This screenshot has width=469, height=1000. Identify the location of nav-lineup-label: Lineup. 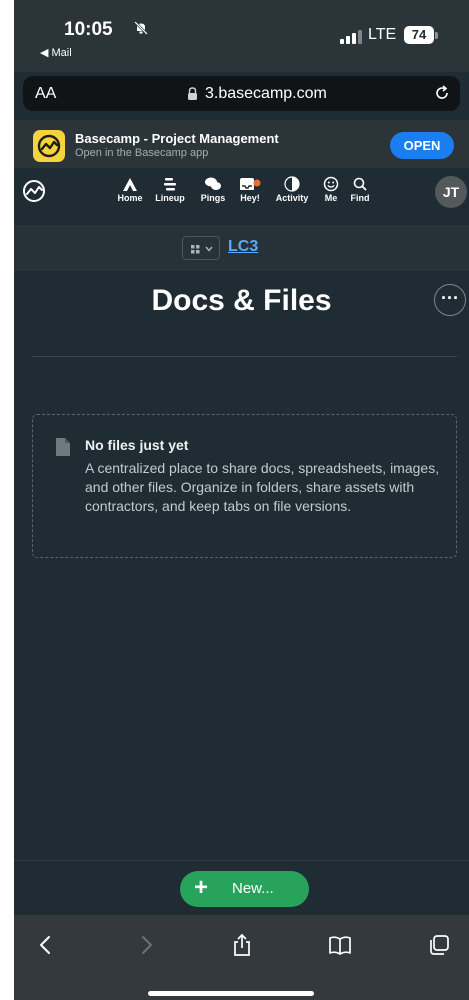
(170, 198).